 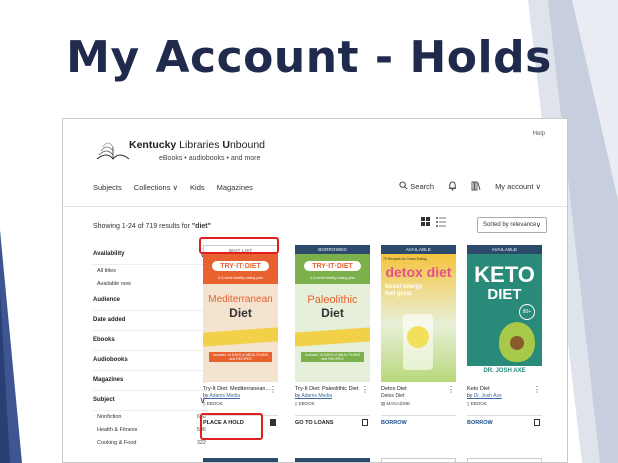 What do you see at coordinates (418, 396) in the screenshot?
I see `title-author: Detox Diet` at bounding box center [418, 396].